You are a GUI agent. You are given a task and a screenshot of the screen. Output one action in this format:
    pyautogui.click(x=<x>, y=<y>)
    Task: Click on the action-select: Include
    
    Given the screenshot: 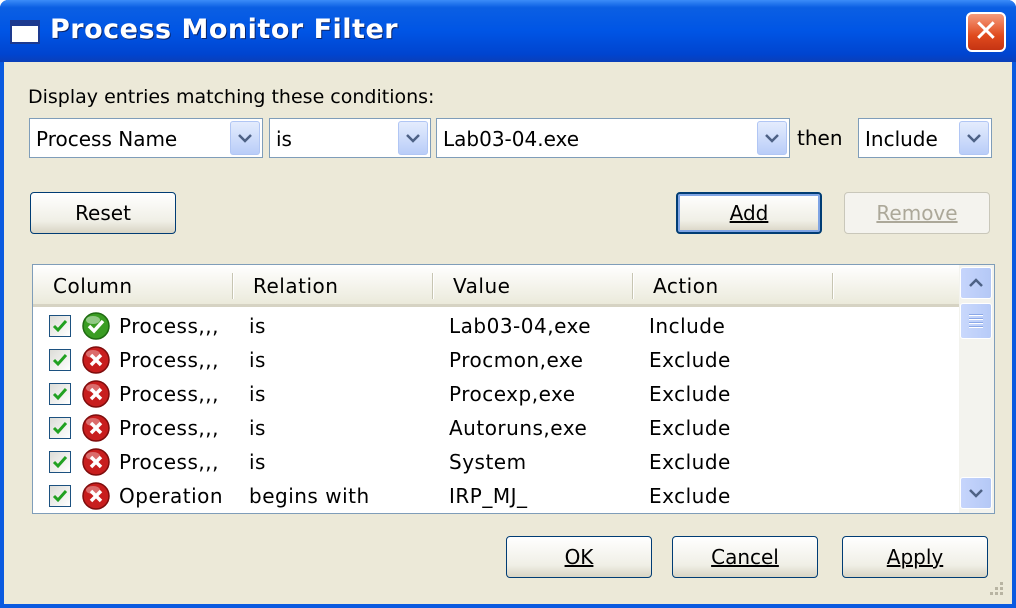 What is the action you would take?
    pyautogui.click(x=925, y=138)
    